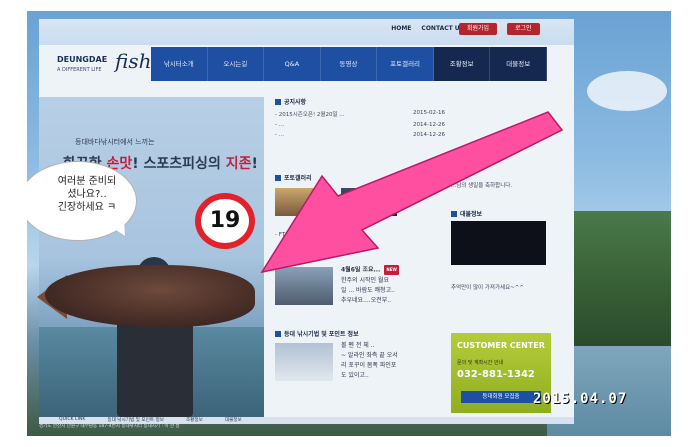  What do you see at coordinates (238, 164) in the screenshot?
I see `hero-accent-2: 지존` at bounding box center [238, 164].